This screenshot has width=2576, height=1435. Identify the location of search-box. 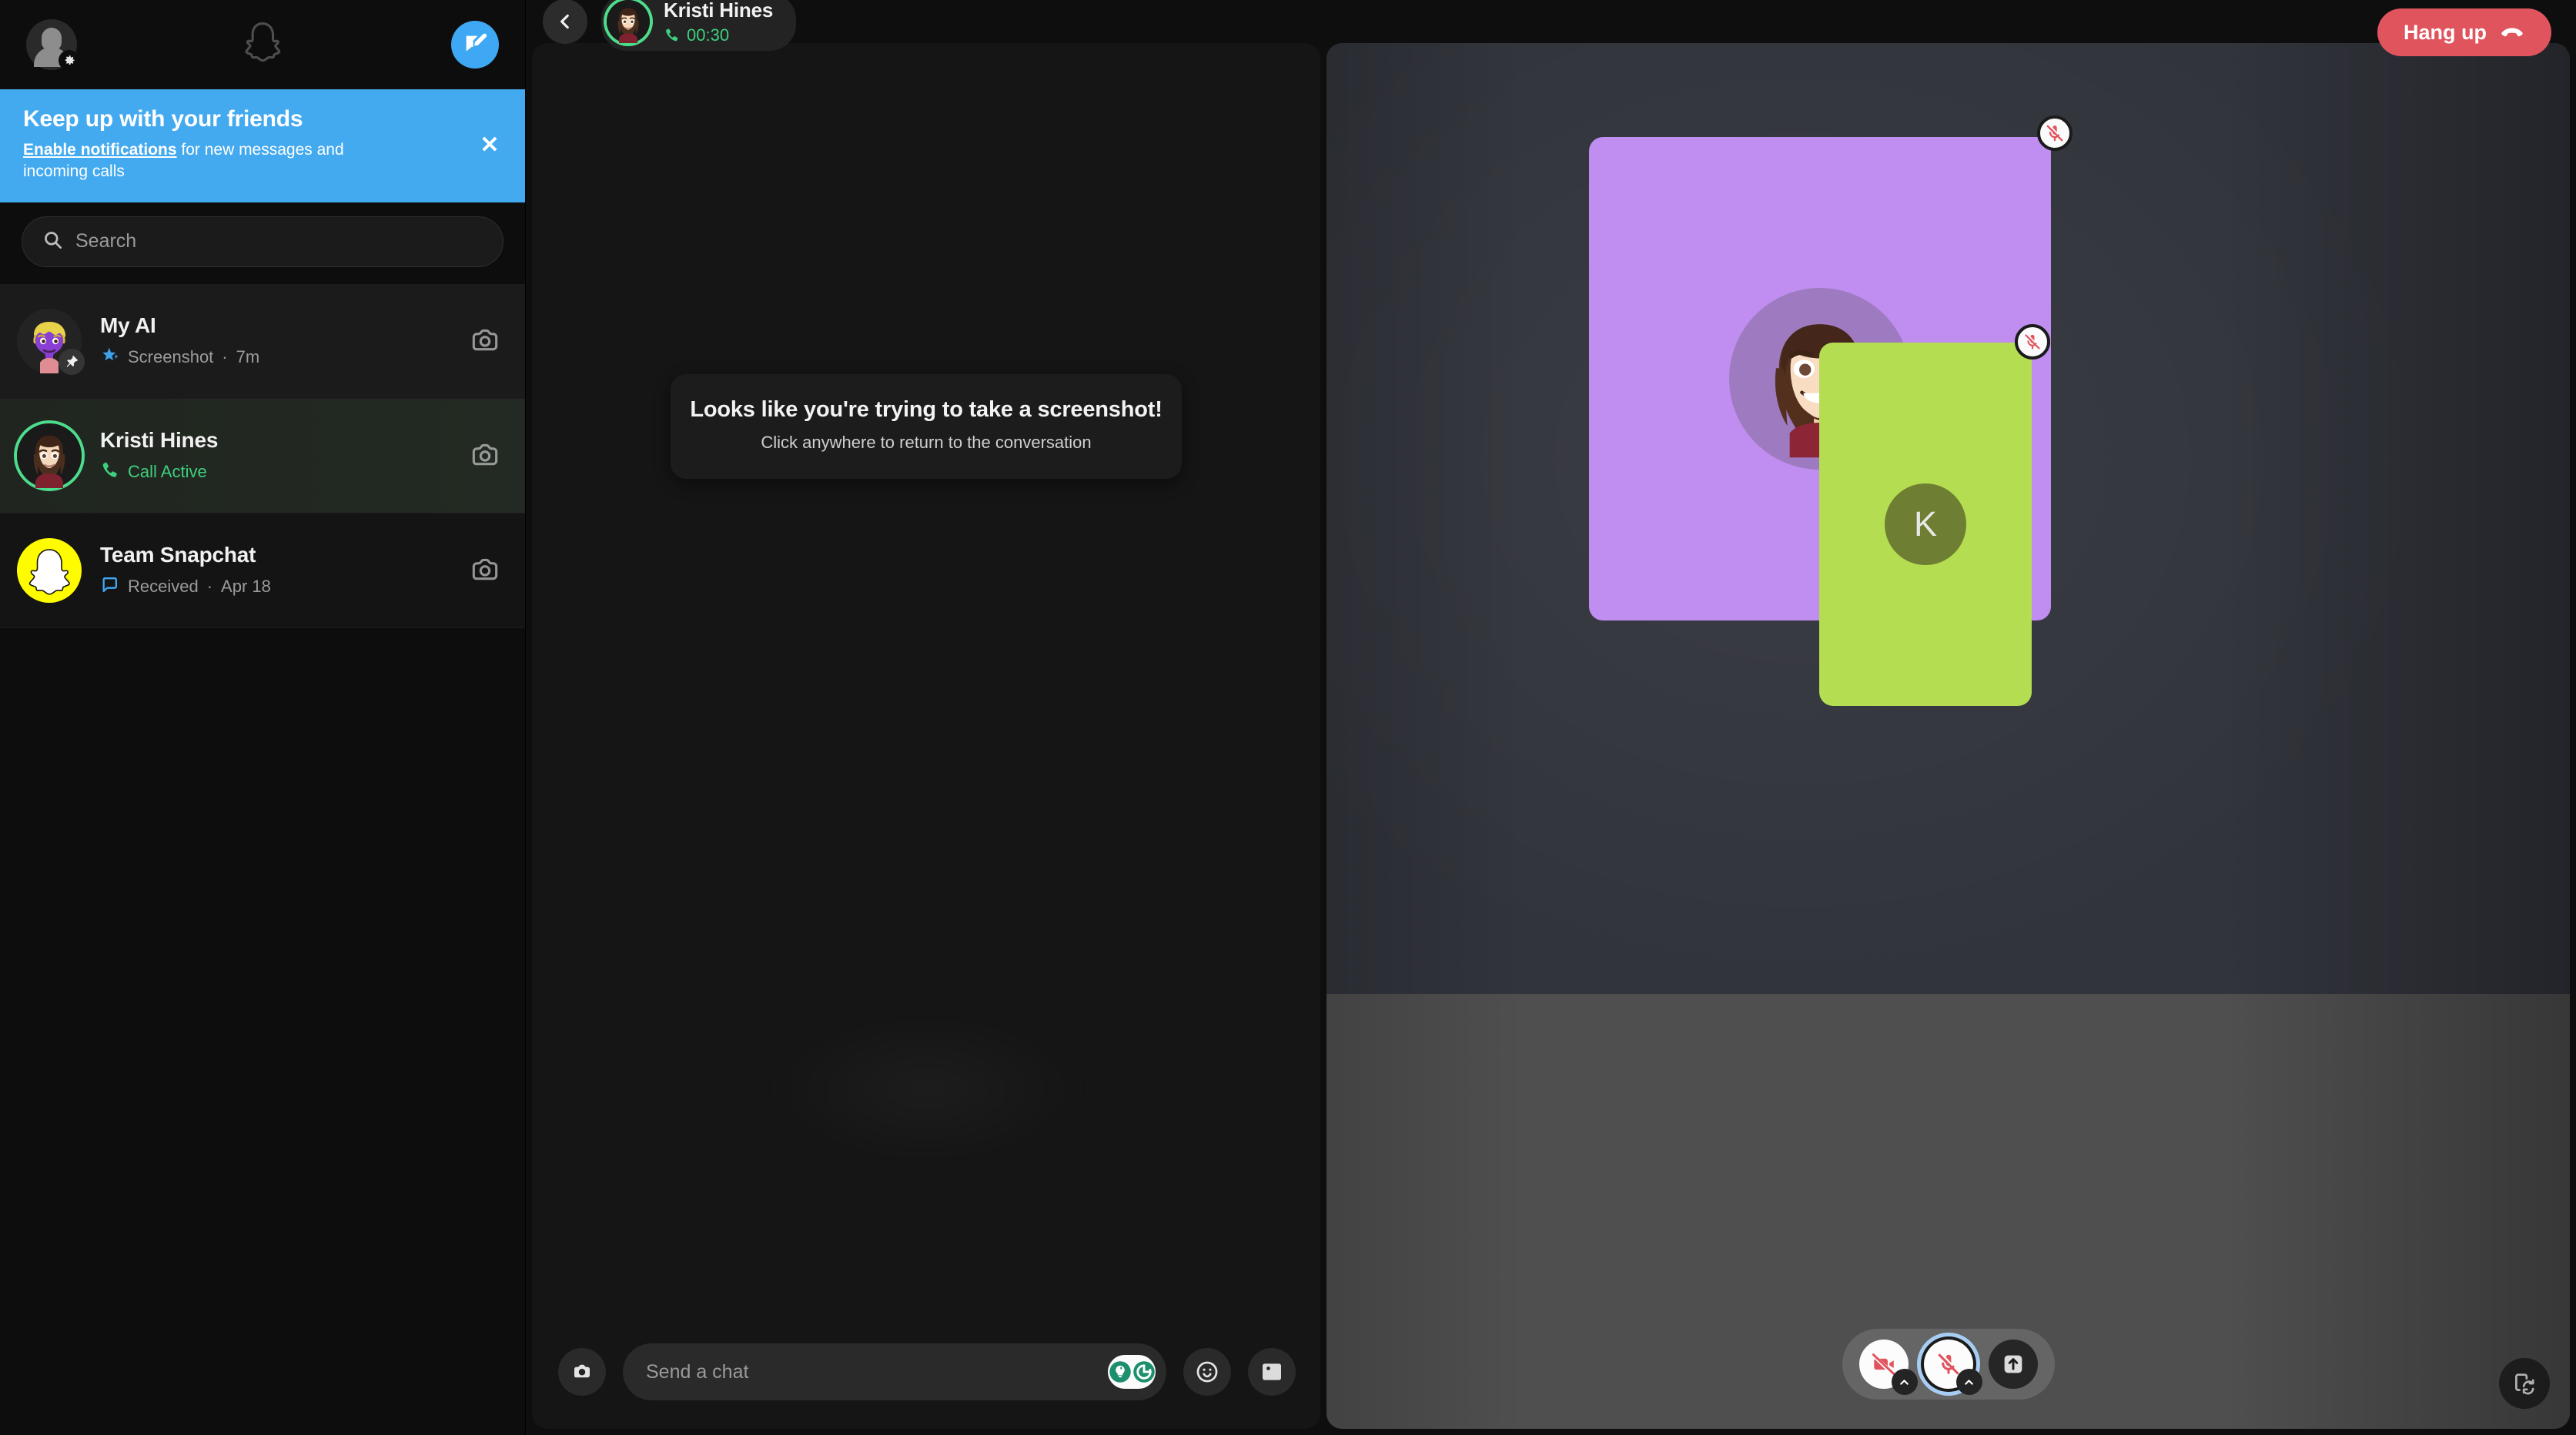
(262, 241).